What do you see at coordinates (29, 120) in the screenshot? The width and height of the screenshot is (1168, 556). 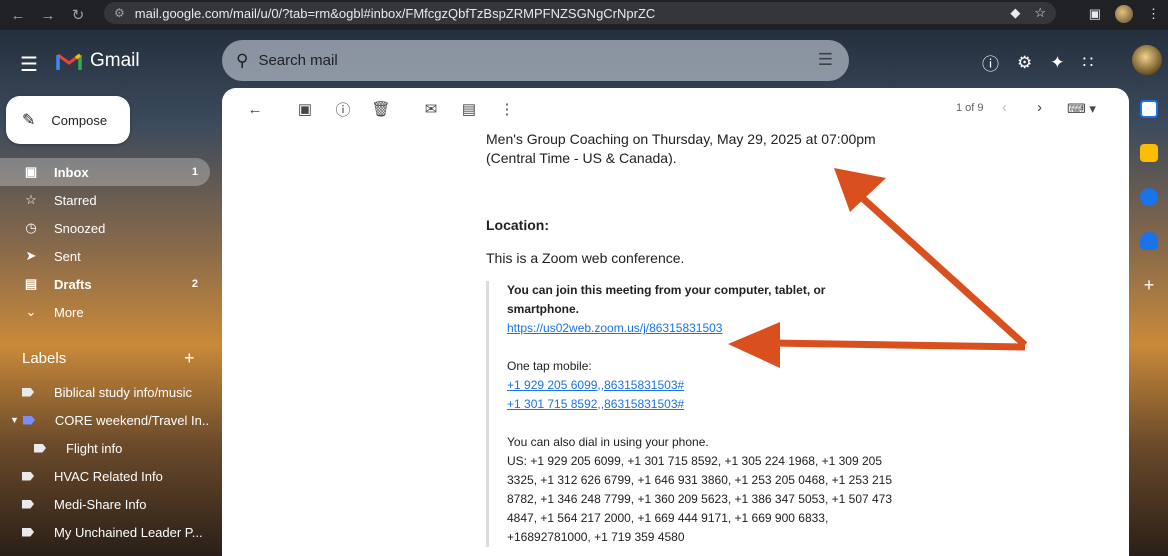 I see `pencil-icon: ✎` at bounding box center [29, 120].